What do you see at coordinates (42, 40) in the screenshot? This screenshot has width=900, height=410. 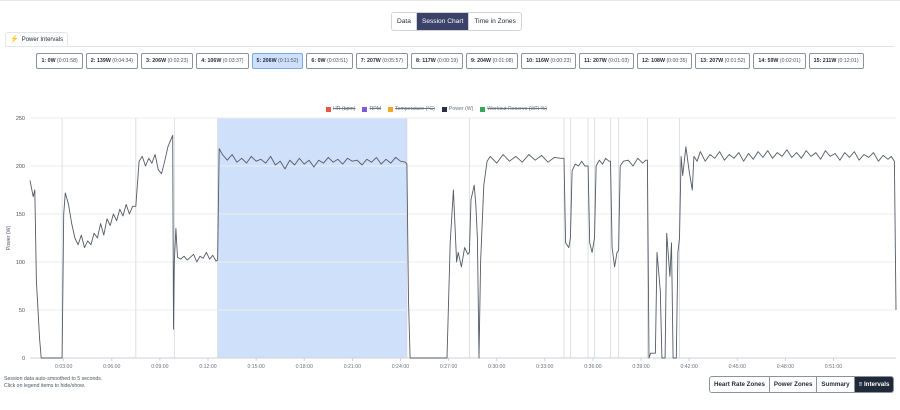 I see `tab-power-intervals-label: Power Intervals` at bounding box center [42, 40].